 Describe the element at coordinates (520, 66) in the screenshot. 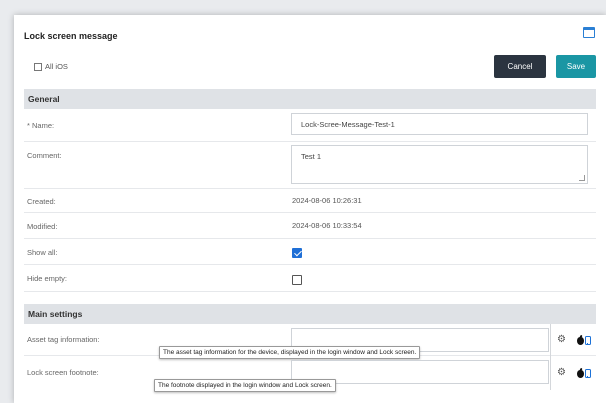

I see `cancel-button: Cancel` at that location.